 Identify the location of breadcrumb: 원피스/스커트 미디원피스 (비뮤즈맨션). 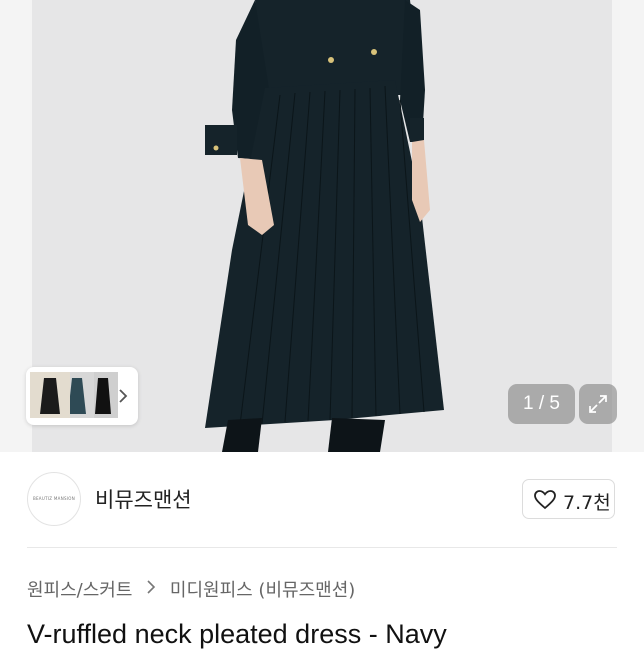
(191, 589).